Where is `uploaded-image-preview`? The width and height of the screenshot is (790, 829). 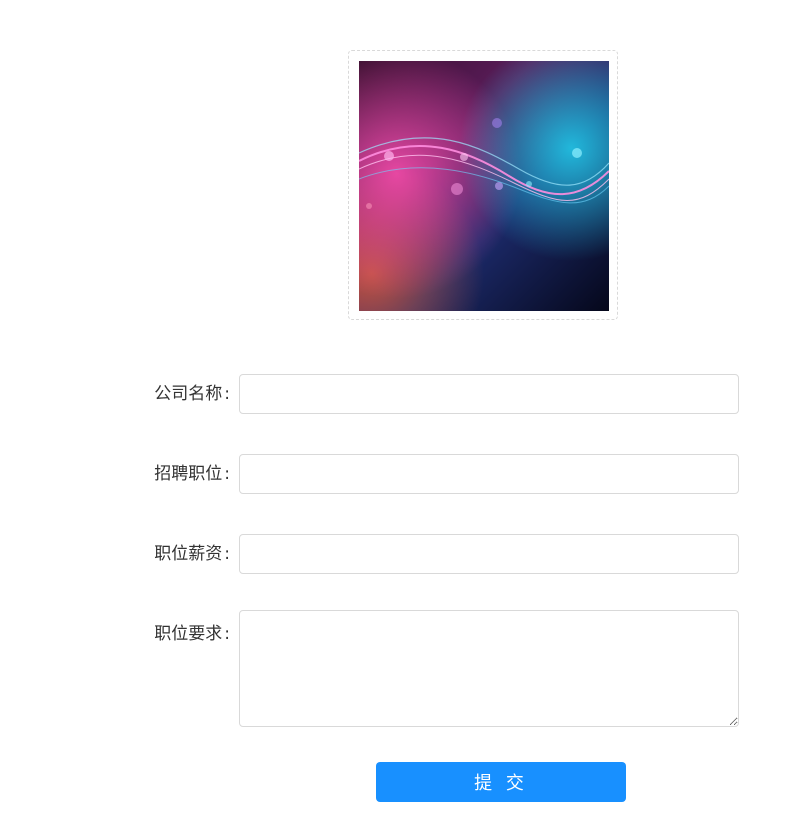 uploaded-image-preview is located at coordinates (484, 186).